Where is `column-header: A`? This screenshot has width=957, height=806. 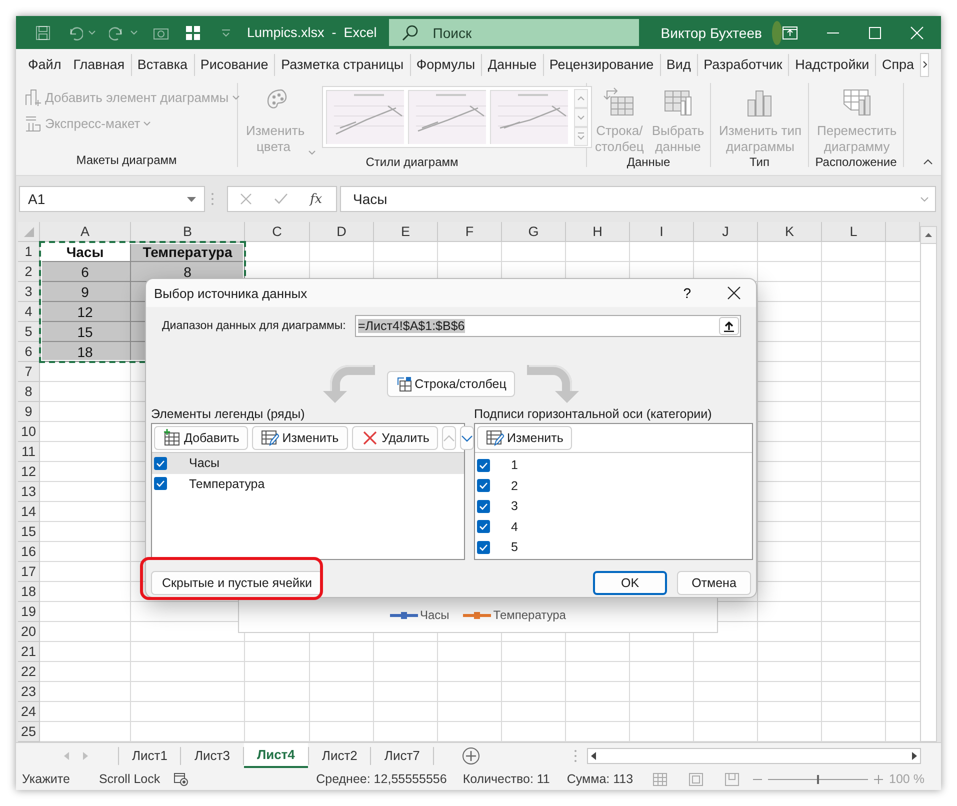 column-header: A is located at coordinates (85, 232).